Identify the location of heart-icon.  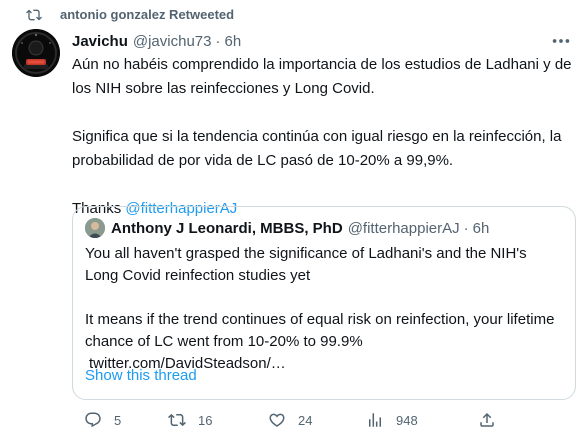
(277, 420).